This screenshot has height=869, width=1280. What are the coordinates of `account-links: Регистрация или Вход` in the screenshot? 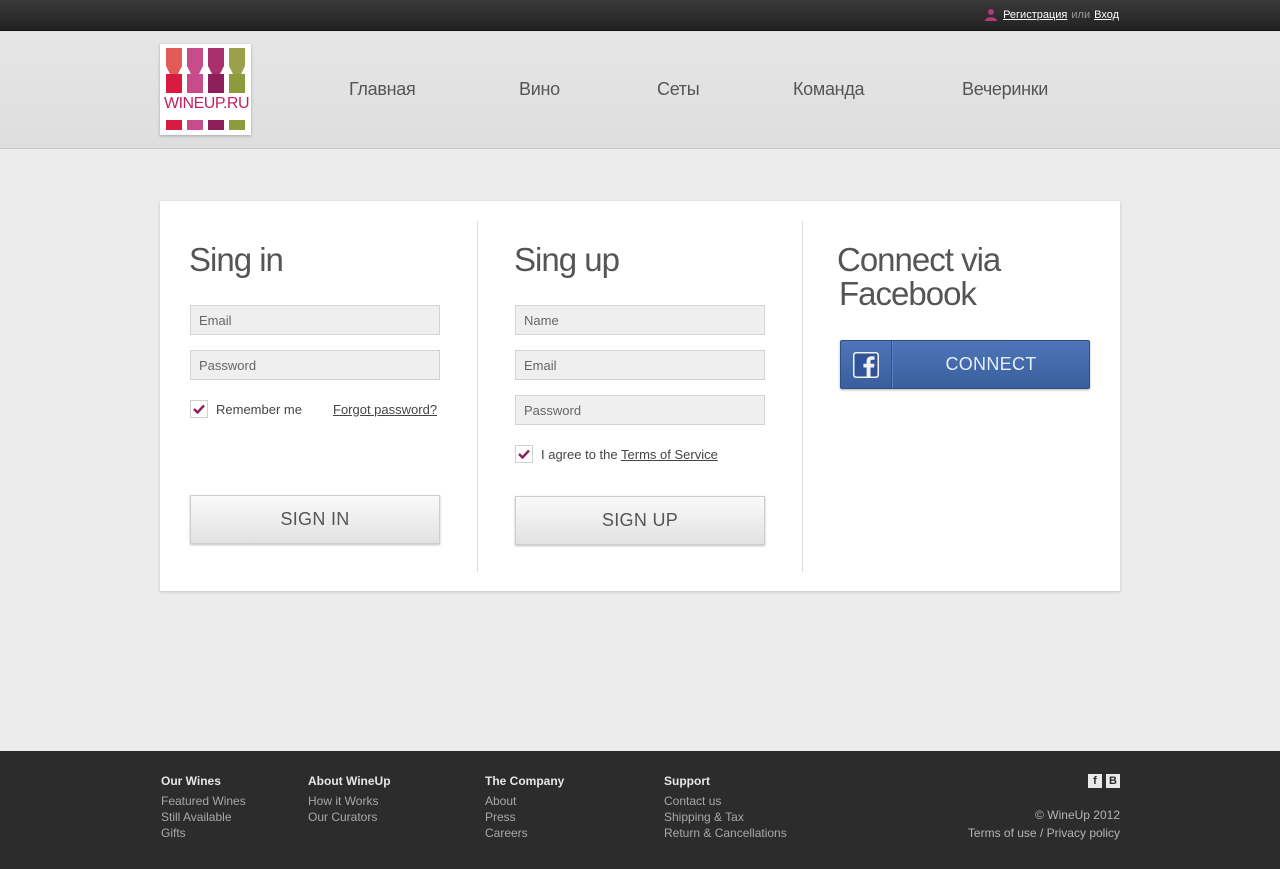 It's located at (1052, 14).